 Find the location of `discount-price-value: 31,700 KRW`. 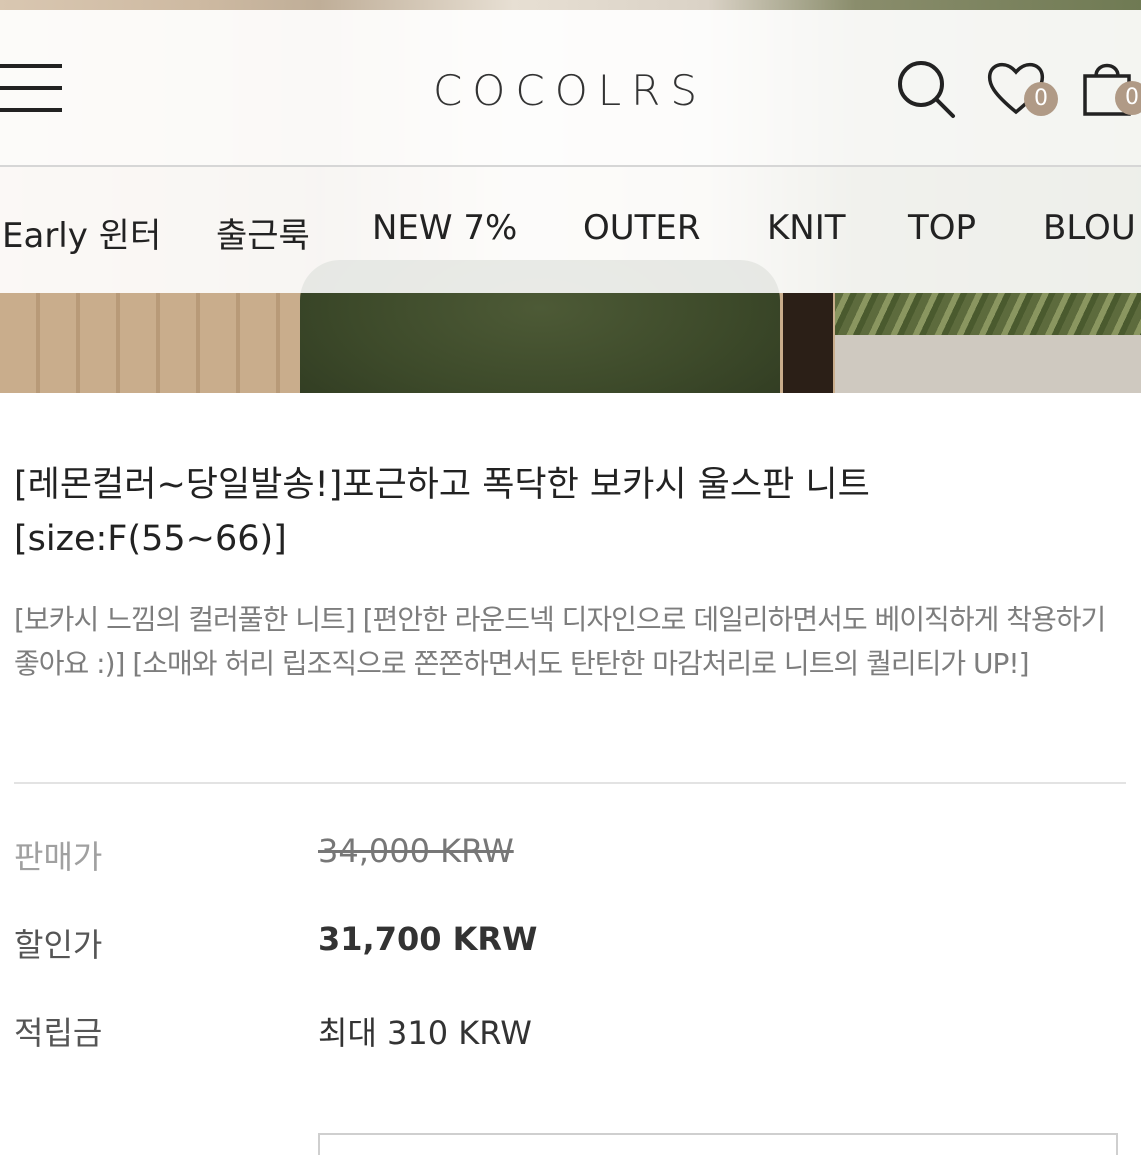

discount-price-value: 31,700 KRW is located at coordinates (428, 939).